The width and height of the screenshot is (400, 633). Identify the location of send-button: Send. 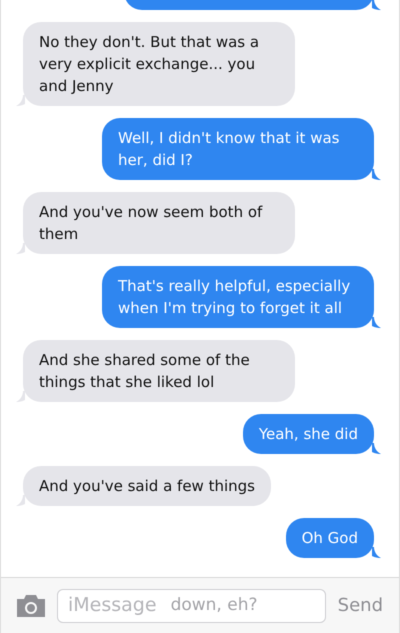
(360, 605).